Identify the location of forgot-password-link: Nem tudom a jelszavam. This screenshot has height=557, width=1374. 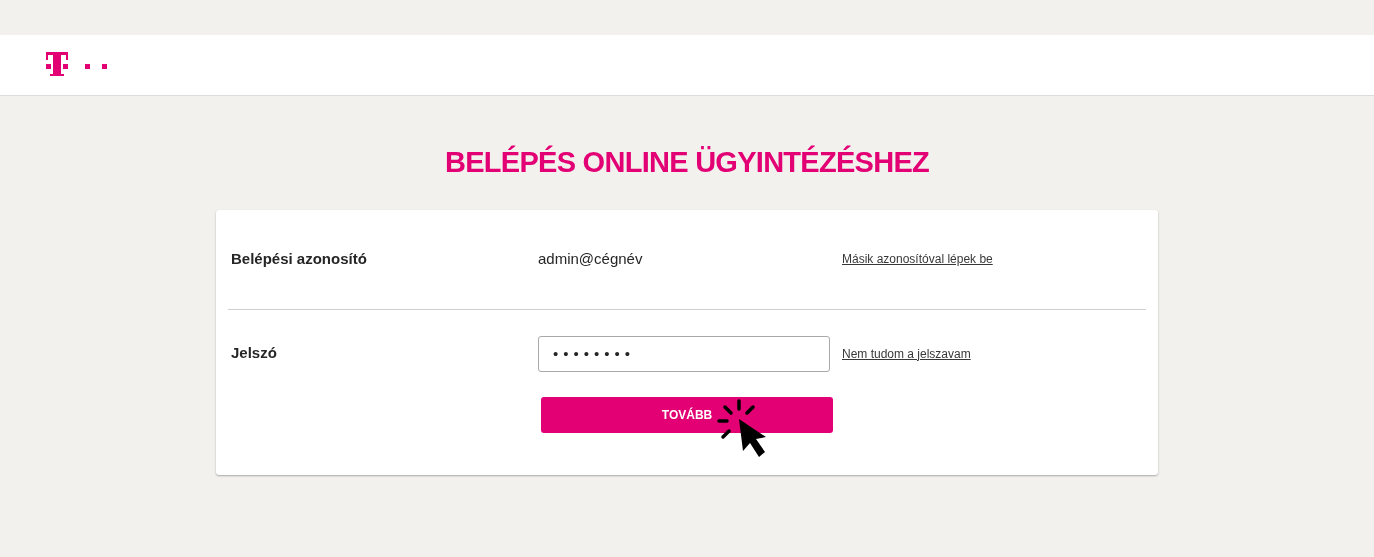
(906, 353).